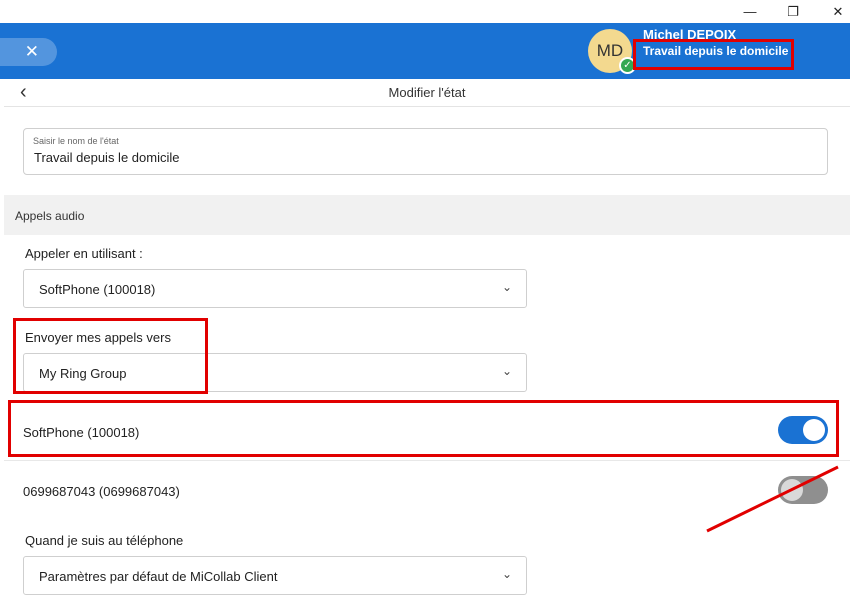 Image resolution: width=850 pixels, height=595 pixels. I want to click on page-title: Modifier l'état, so click(427, 92).